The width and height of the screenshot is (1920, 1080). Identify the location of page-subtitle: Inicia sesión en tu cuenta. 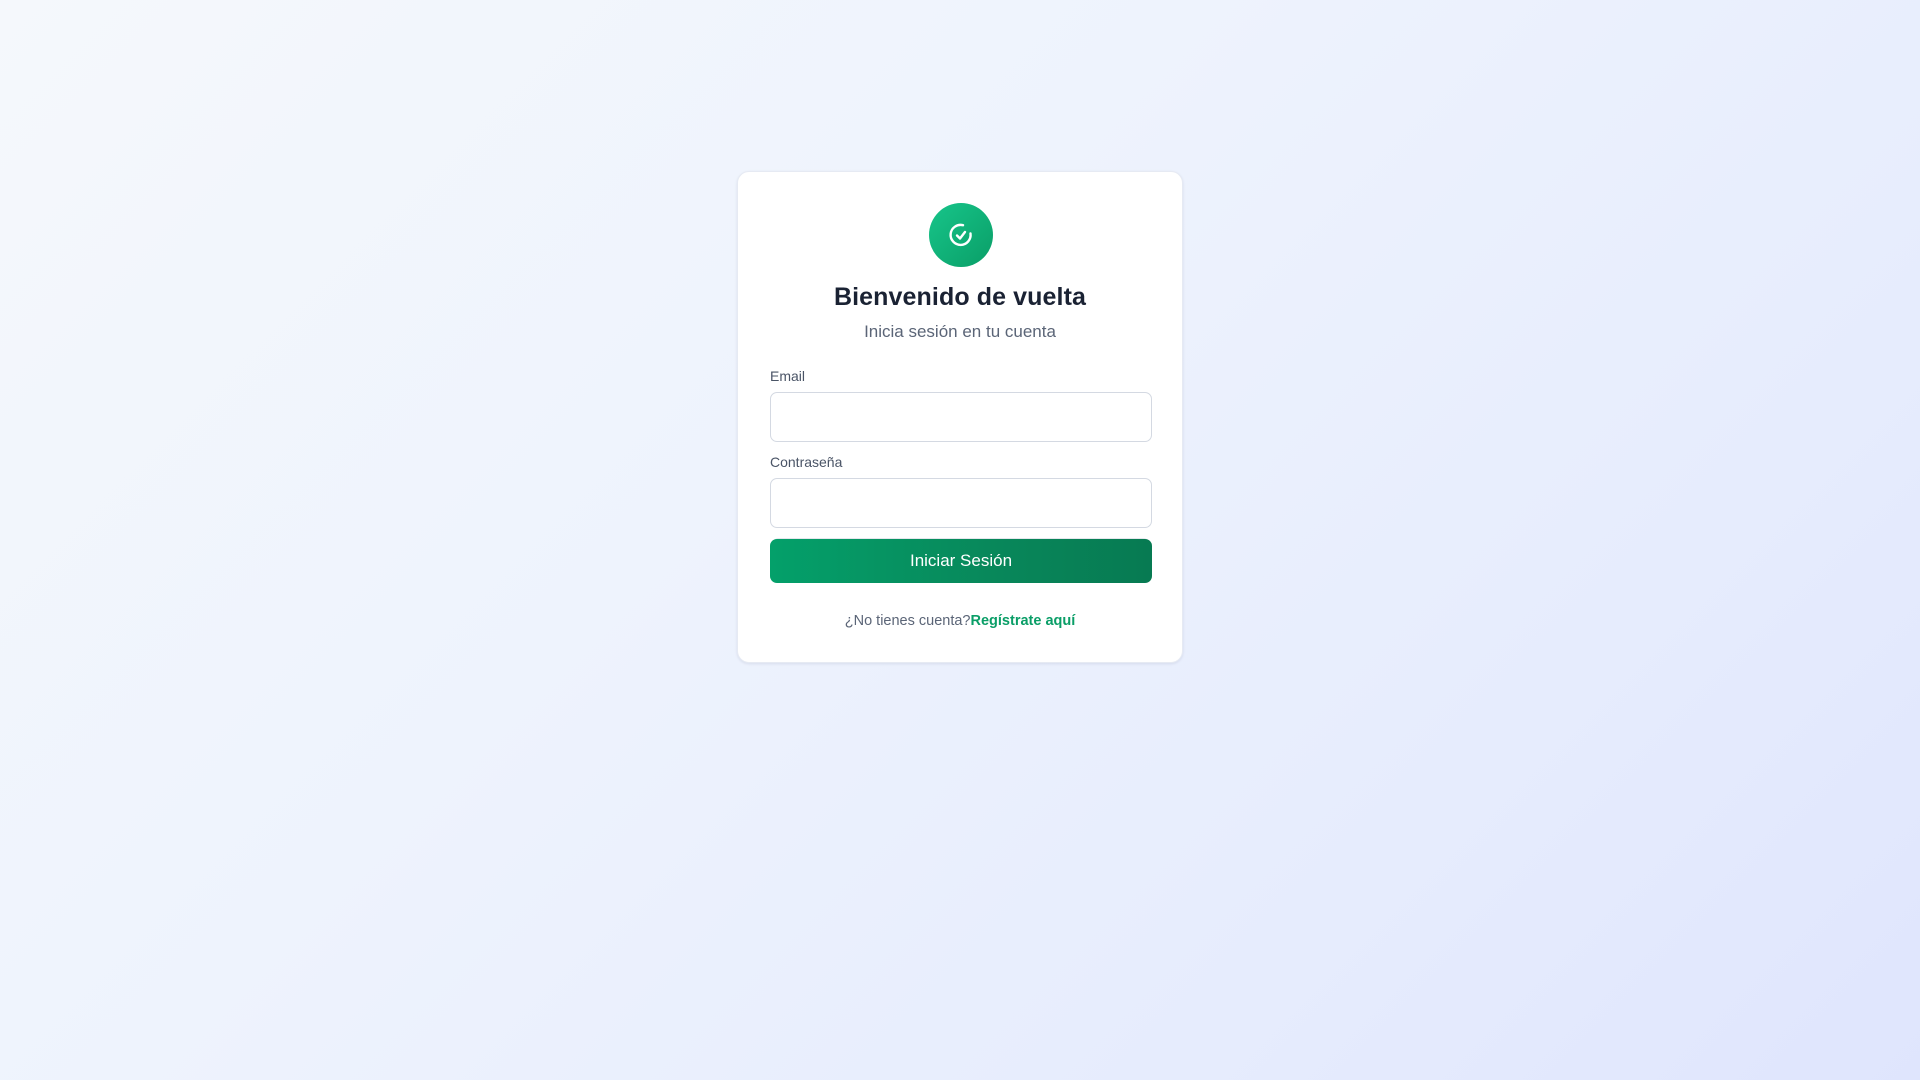
(960, 331).